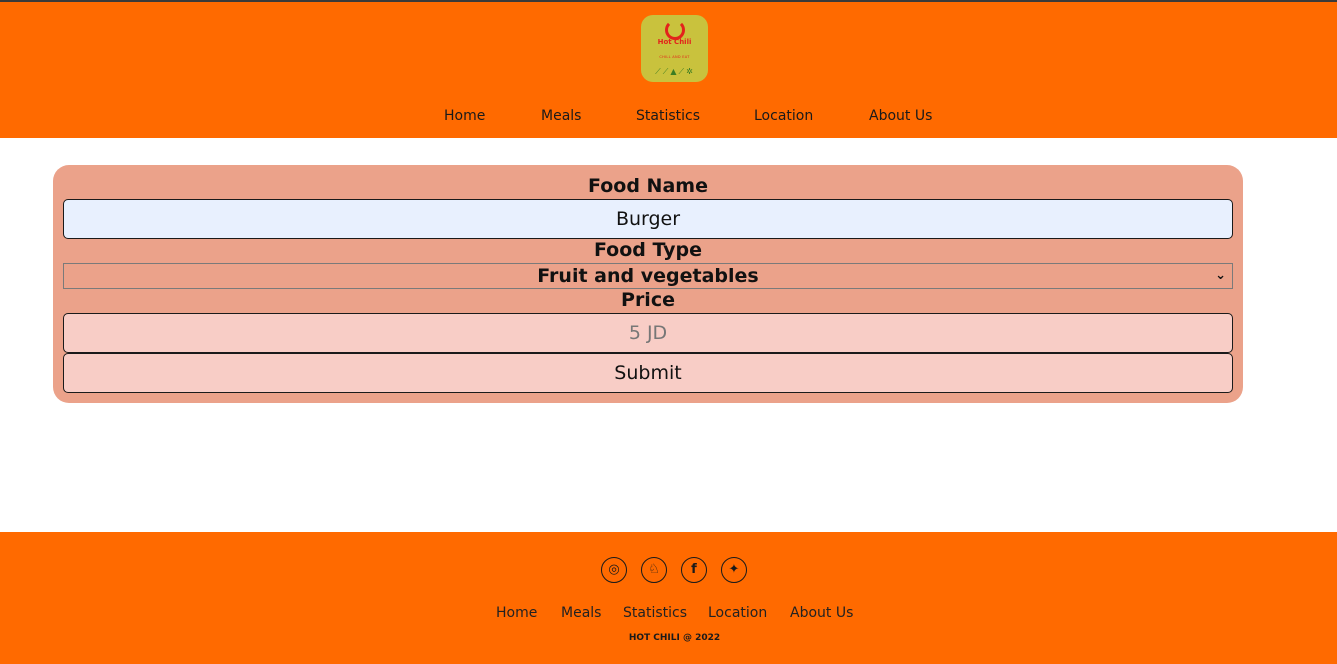  I want to click on main-nav: Home Meals Statistics Location About Us, so click(668, 118).